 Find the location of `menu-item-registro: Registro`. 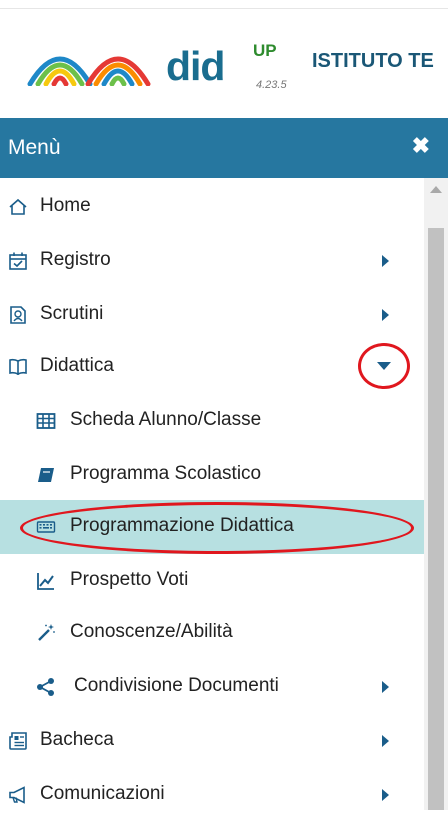

menu-item-registro: Registro is located at coordinates (212, 261).